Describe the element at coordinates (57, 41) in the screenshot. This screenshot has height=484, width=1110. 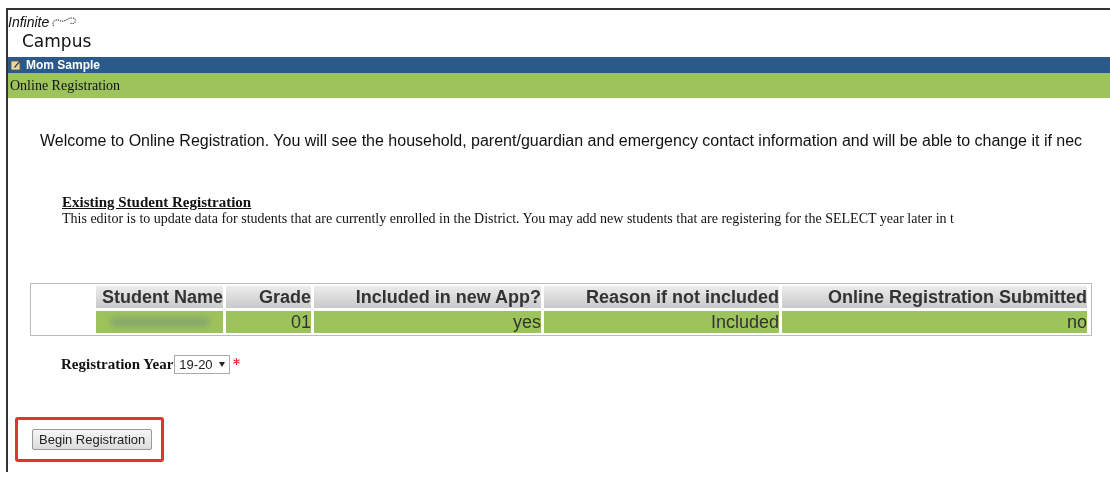
I see `logo-text: Campus` at that location.